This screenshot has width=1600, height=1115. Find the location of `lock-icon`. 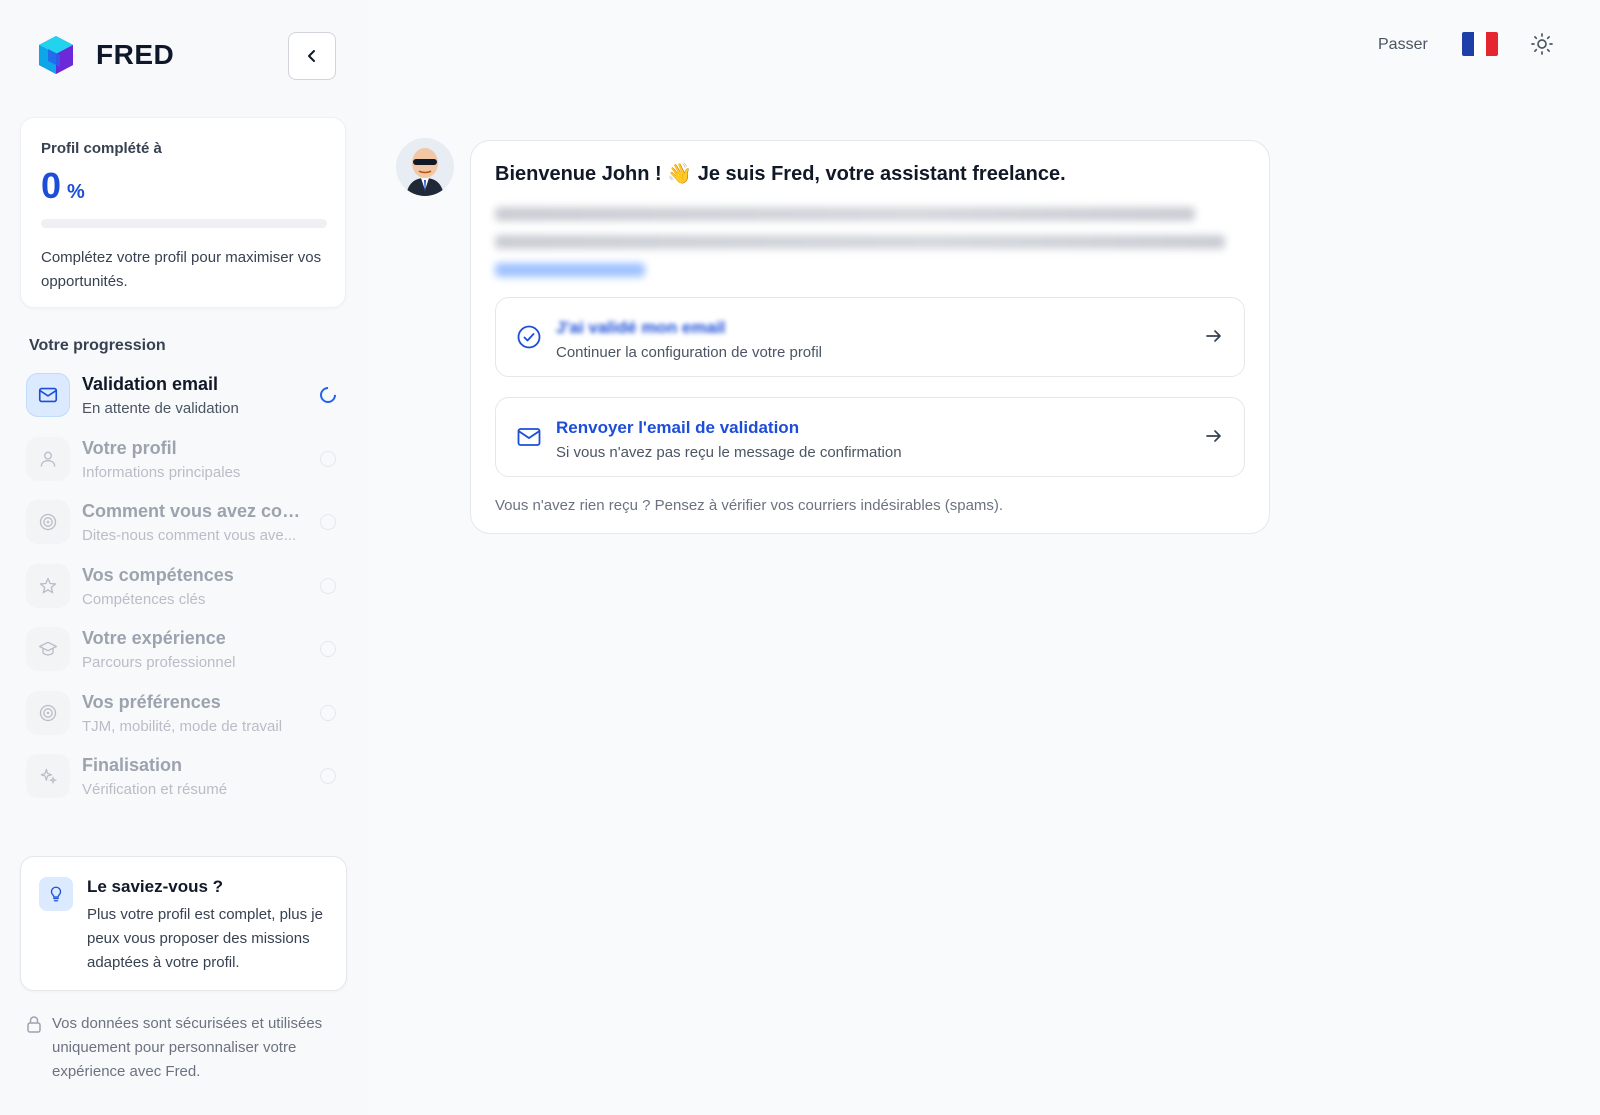

lock-icon is located at coordinates (34, 1024).